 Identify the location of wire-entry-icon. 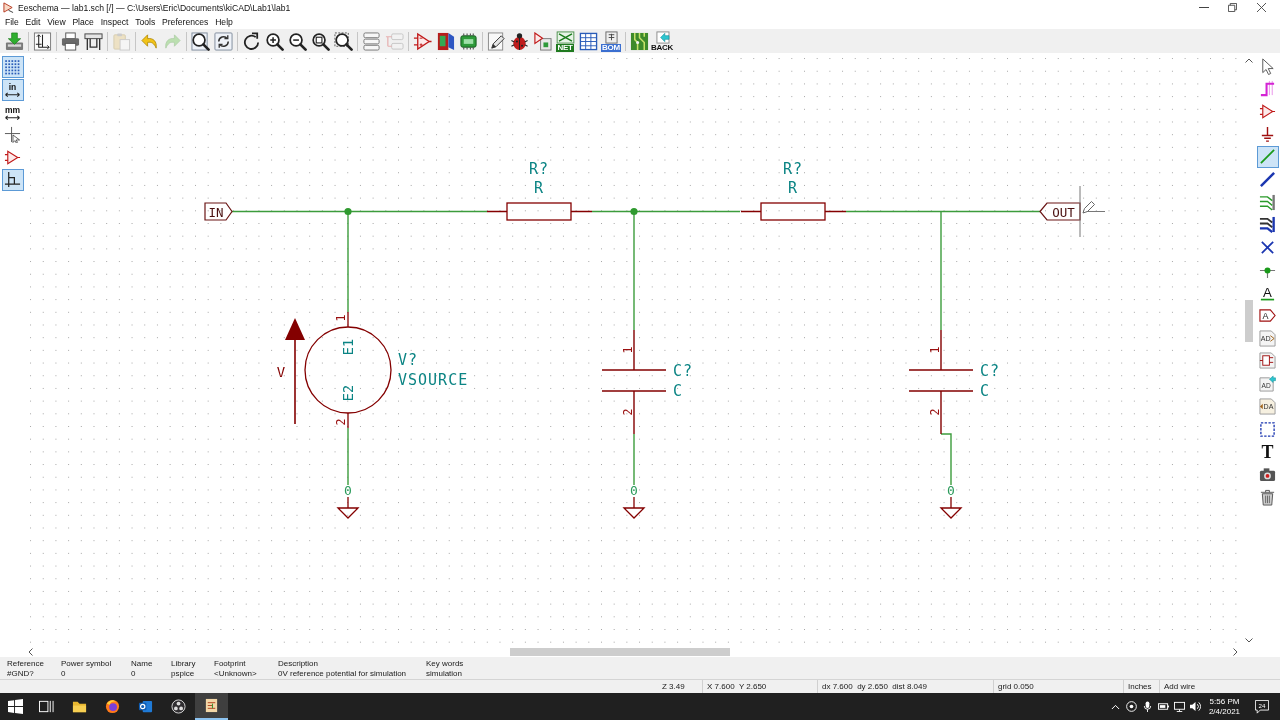
(1267, 202).